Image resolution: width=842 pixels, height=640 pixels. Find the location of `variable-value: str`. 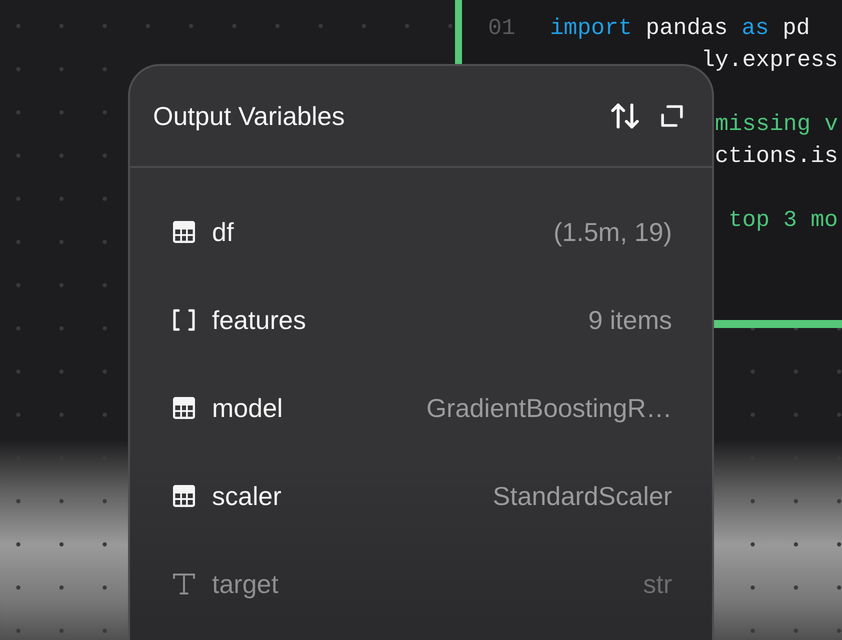

variable-value: str is located at coordinates (657, 584).